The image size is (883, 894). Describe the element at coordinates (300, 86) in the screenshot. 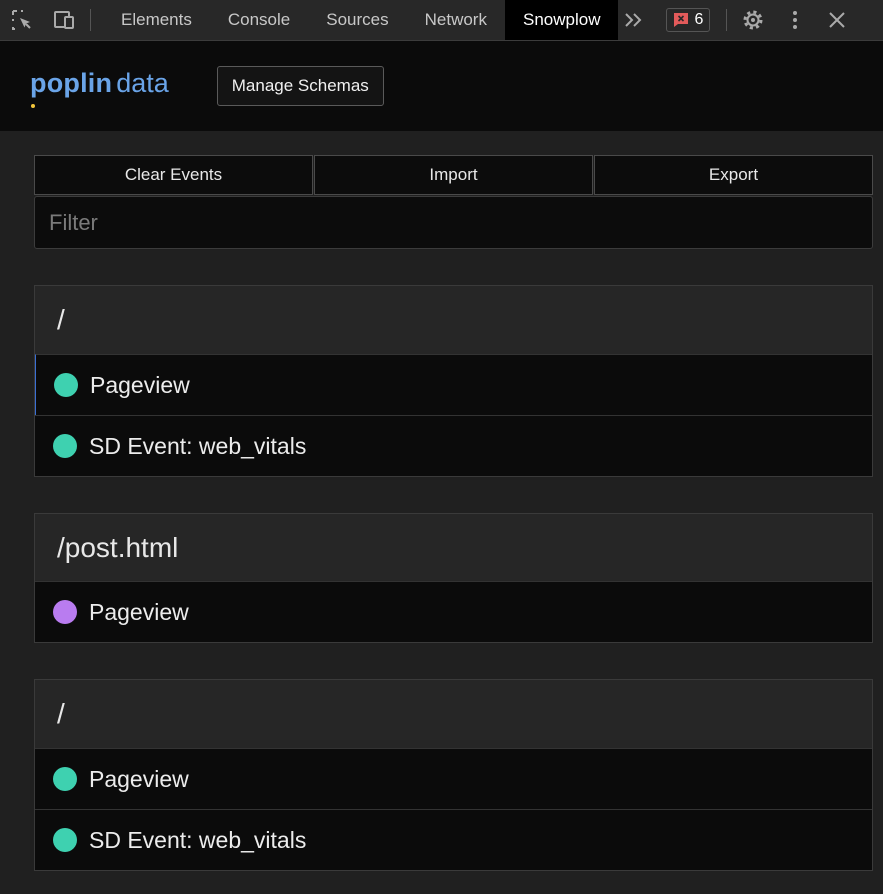

I see `manage-schemas-button: Manage Schemas` at that location.